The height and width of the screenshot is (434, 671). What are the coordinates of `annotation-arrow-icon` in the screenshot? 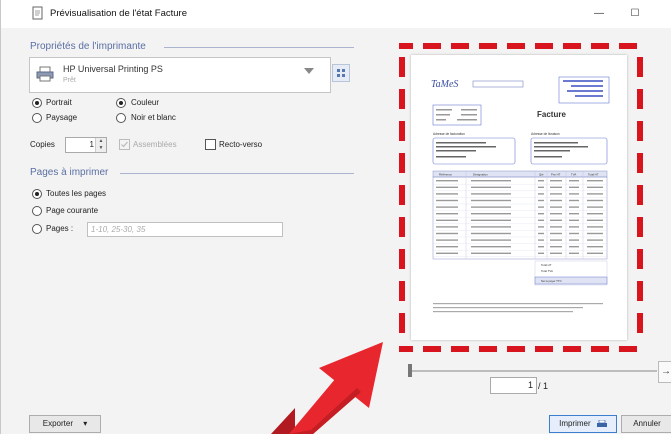 It's located at (327, 388).